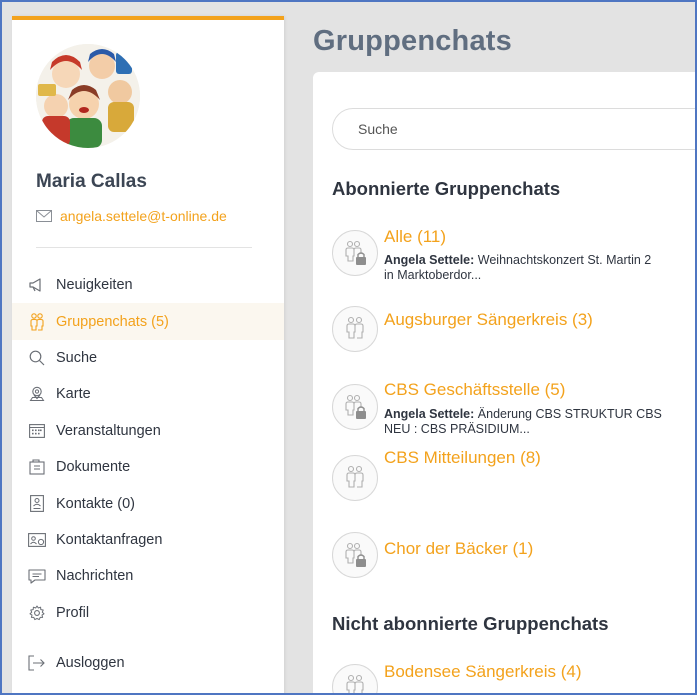  What do you see at coordinates (91, 181) in the screenshot?
I see `user-name: Maria Callas` at bounding box center [91, 181].